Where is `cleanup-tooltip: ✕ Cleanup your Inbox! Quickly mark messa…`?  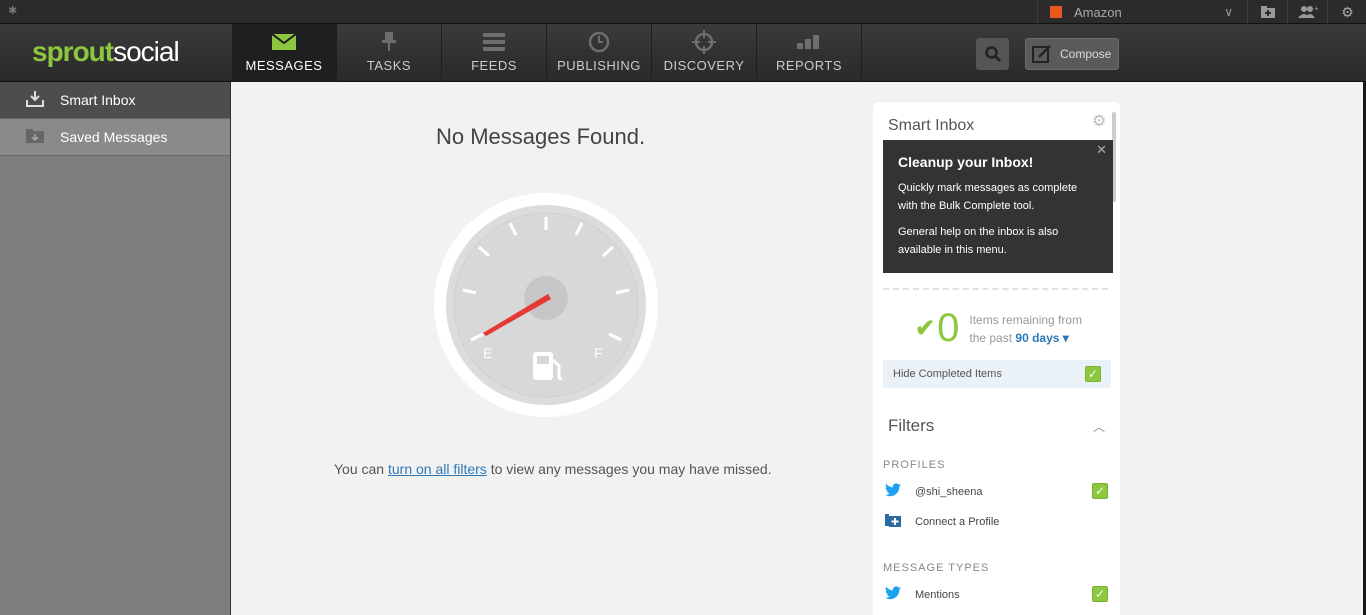 cleanup-tooltip: ✕ Cleanup your Inbox! Quickly mark messa… is located at coordinates (998, 206).